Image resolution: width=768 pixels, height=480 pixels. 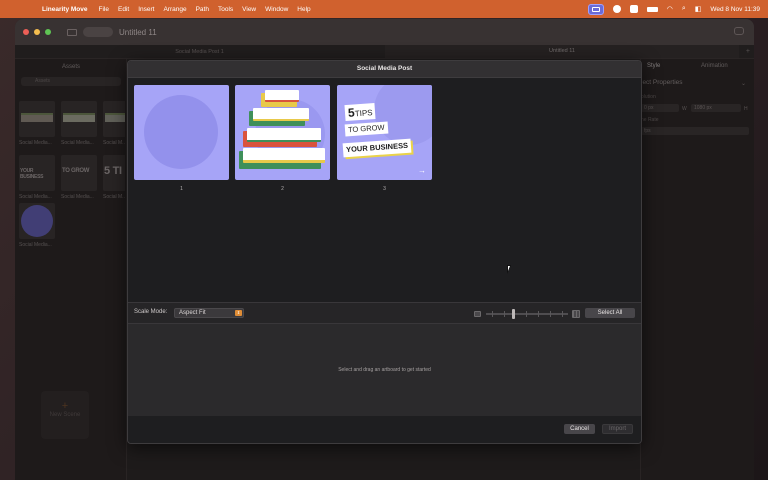 I want to click on cancel-button: Cancel, so click(x=579, y=429).